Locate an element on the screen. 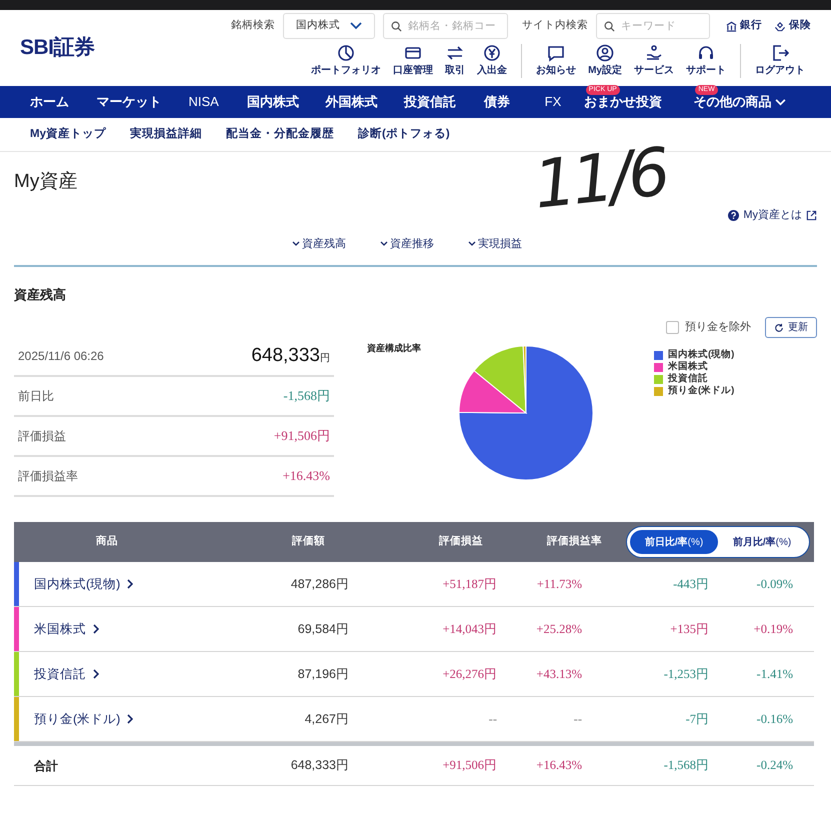 The height and width of the screenshot is (818, 831). header-link: 銀行 is located at coordinates (744, 26).